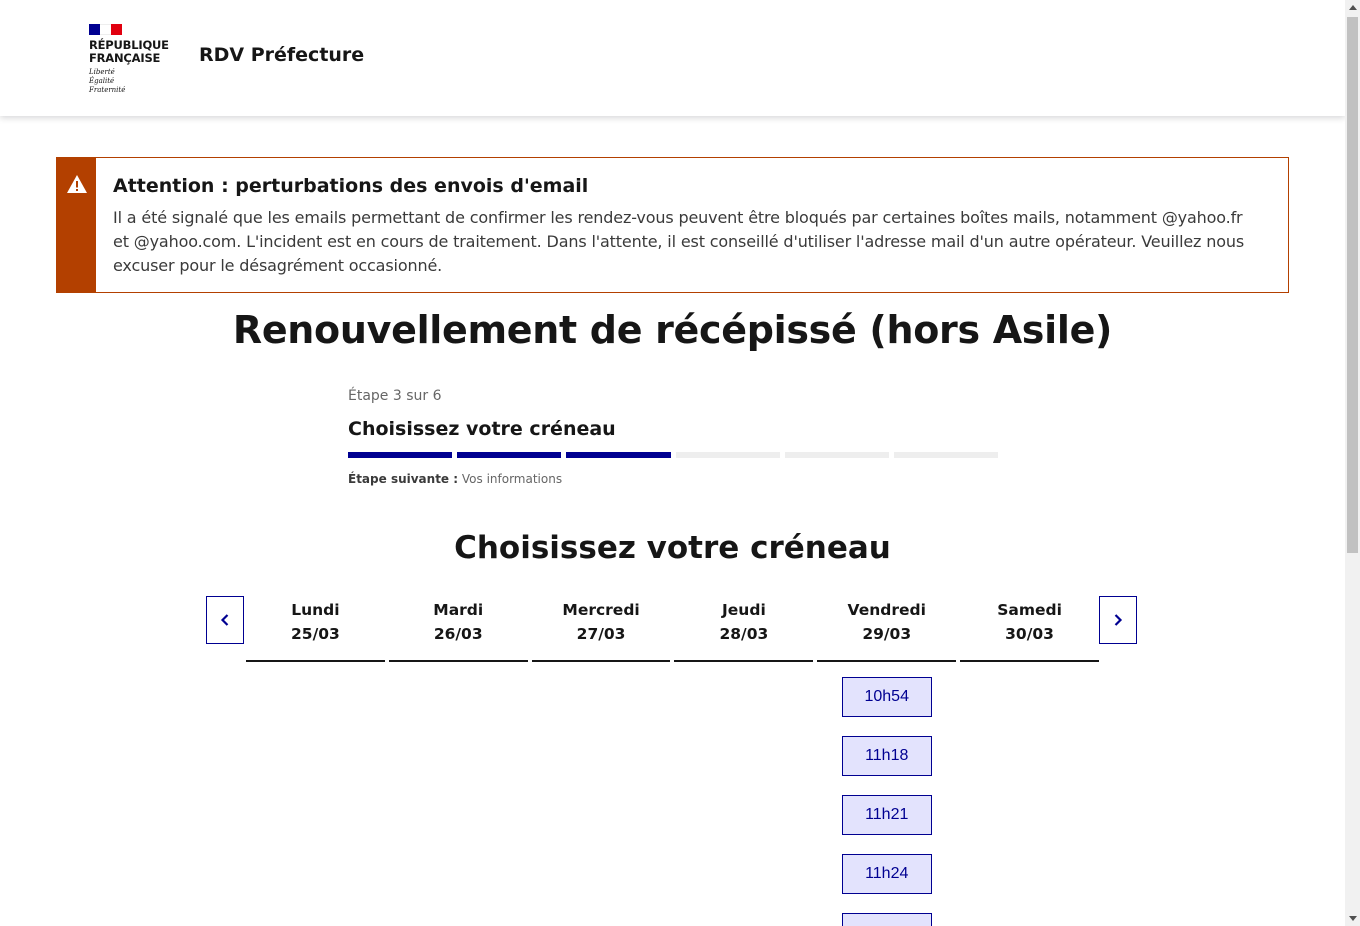 This screenshot has width=1360, height=926. What do you see at coordinates (458, 610) in the screenshot?
I see `day-name: Mardi` at bounding box center [458, 610].